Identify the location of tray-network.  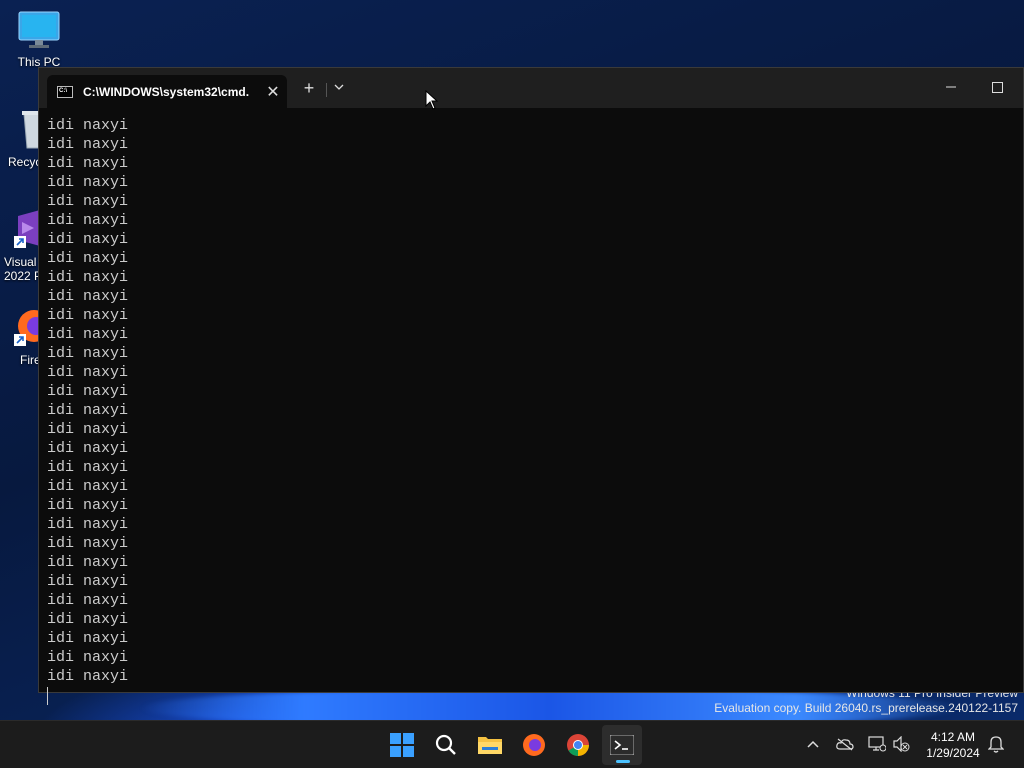
(877, 744).